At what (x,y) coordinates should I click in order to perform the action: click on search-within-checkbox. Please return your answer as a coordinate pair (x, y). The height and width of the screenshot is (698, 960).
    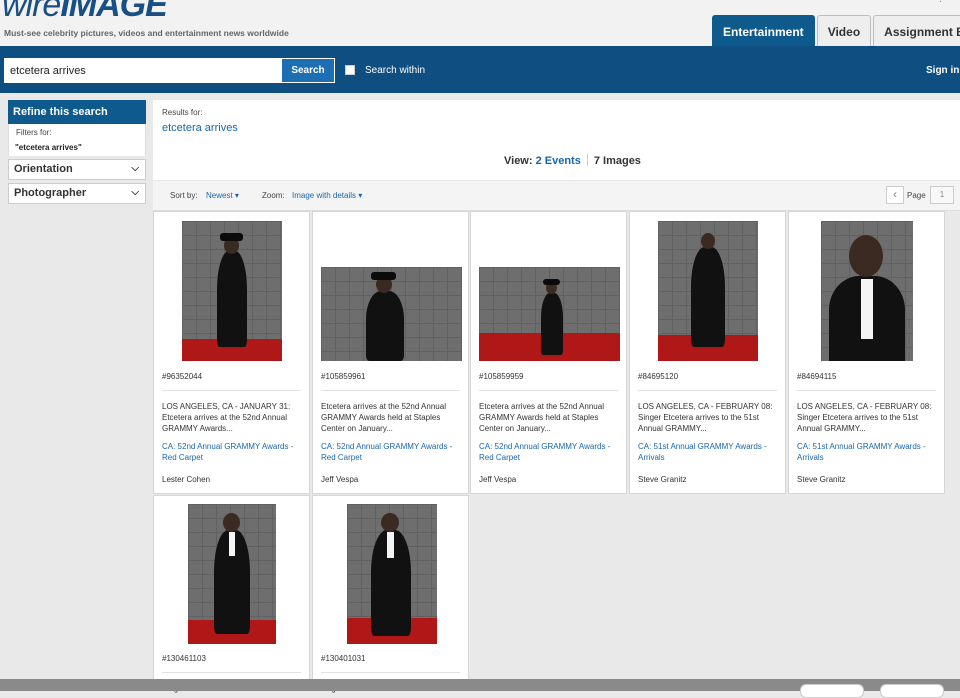
    Looking at the image, I should click on (350, 70).